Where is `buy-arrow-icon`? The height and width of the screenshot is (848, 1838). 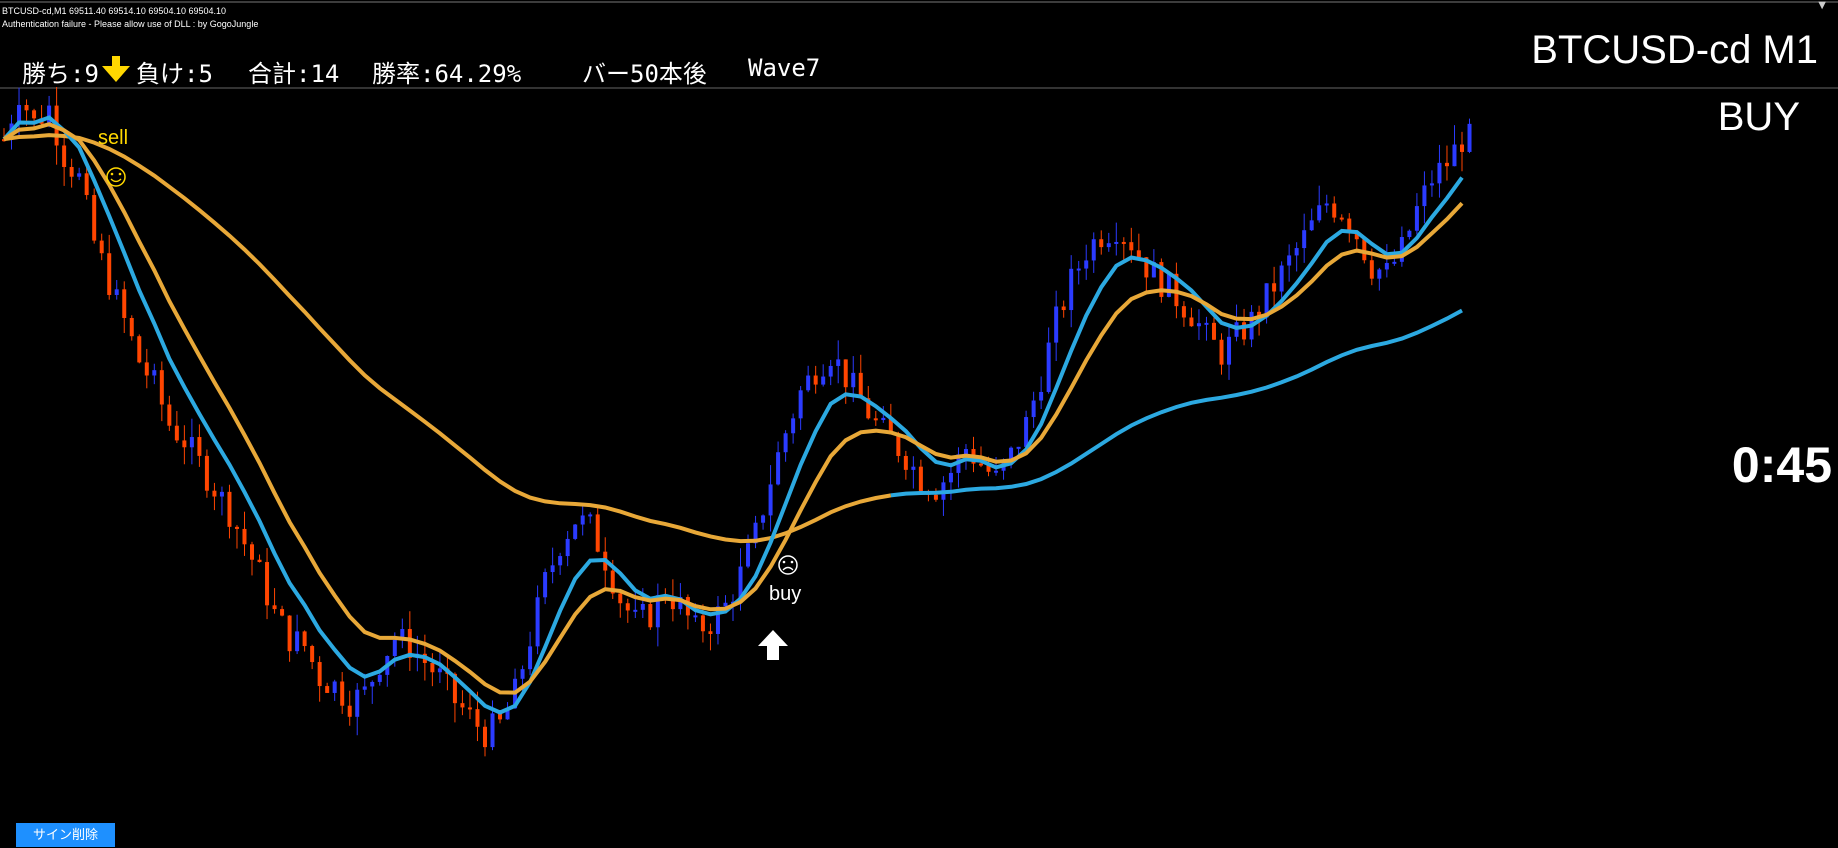
buy-arrow-icon is located at coordinates (773, 645).